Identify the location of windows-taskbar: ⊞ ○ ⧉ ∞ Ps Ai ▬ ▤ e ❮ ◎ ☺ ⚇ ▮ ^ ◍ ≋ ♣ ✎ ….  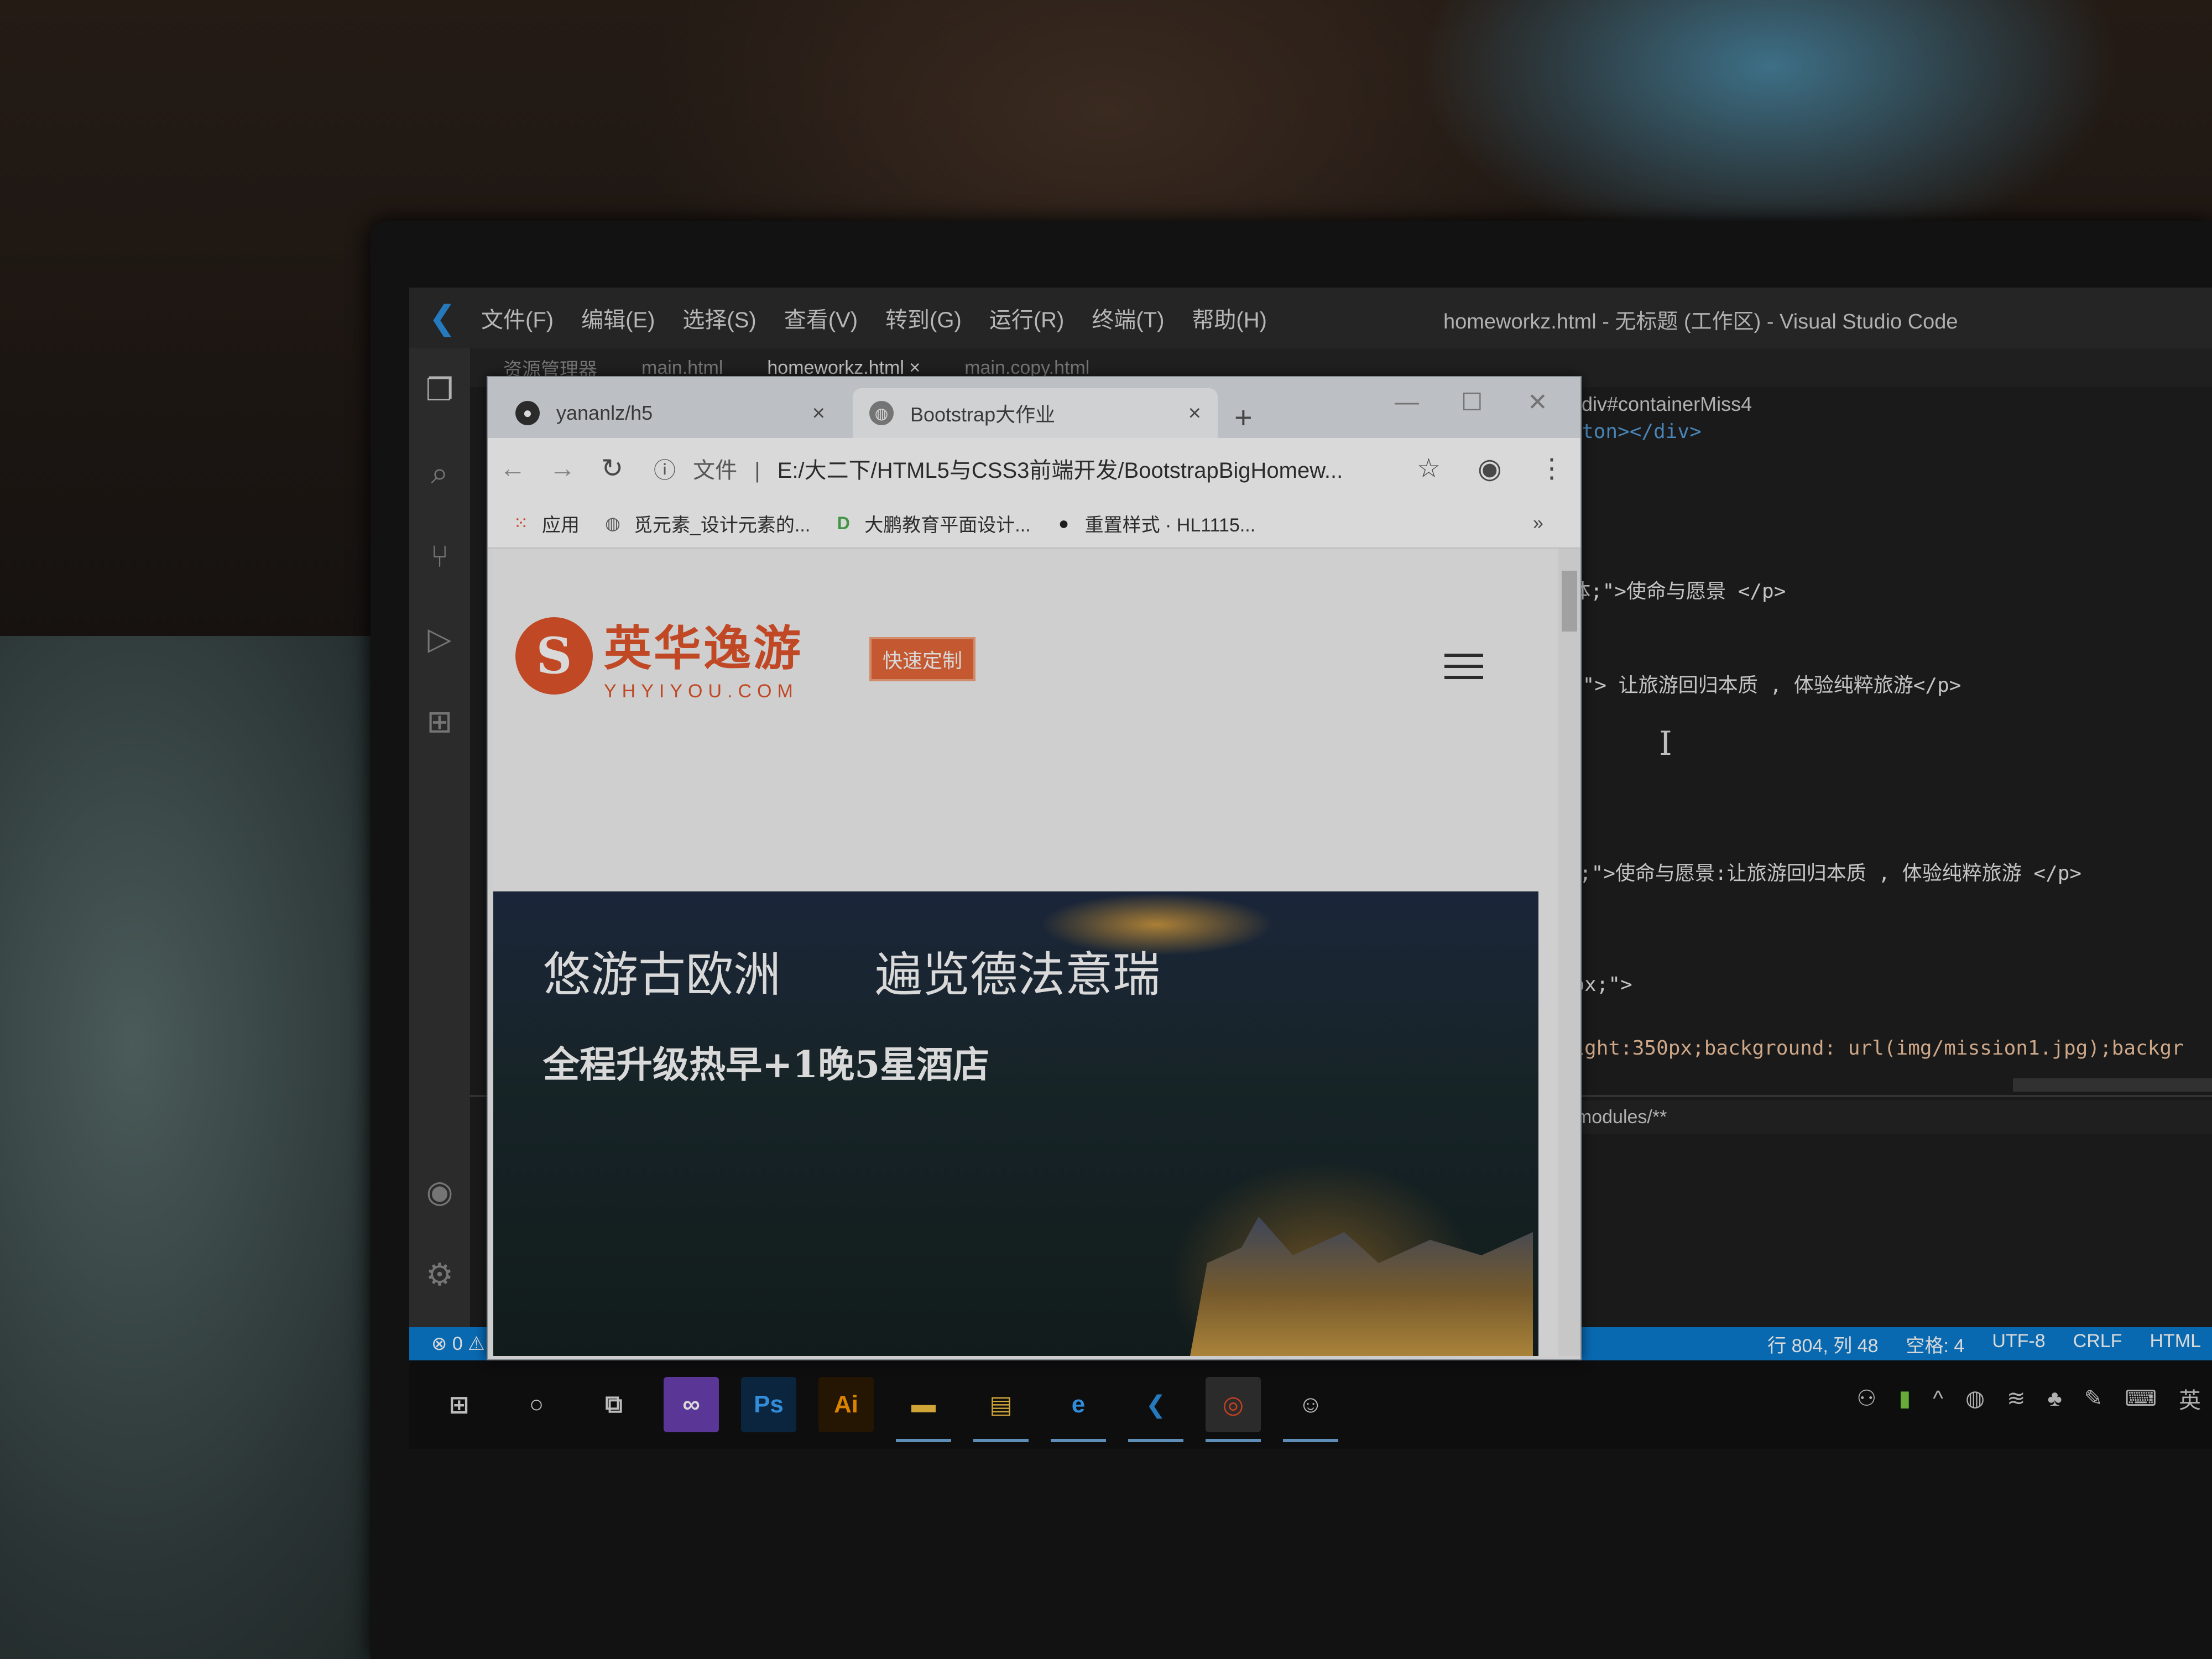
(1310, 1404).